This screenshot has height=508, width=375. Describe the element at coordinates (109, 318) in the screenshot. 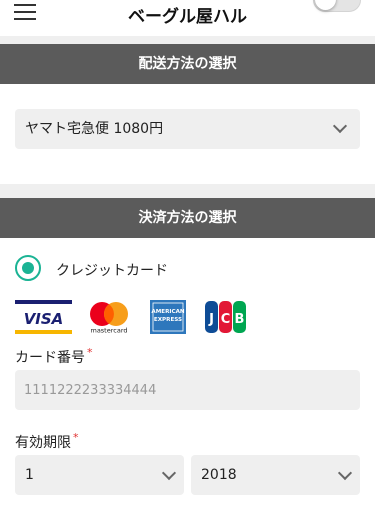

I see `mastercard-logo: mastercard` at that location.